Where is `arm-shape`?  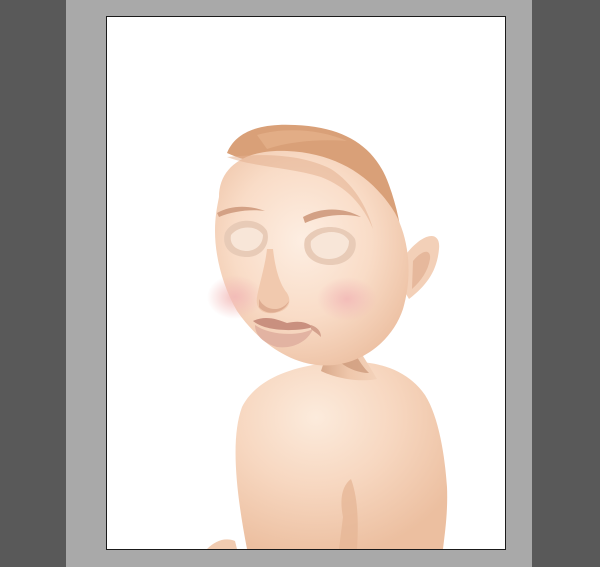 arm-shape is located at coordinates (222, 544).